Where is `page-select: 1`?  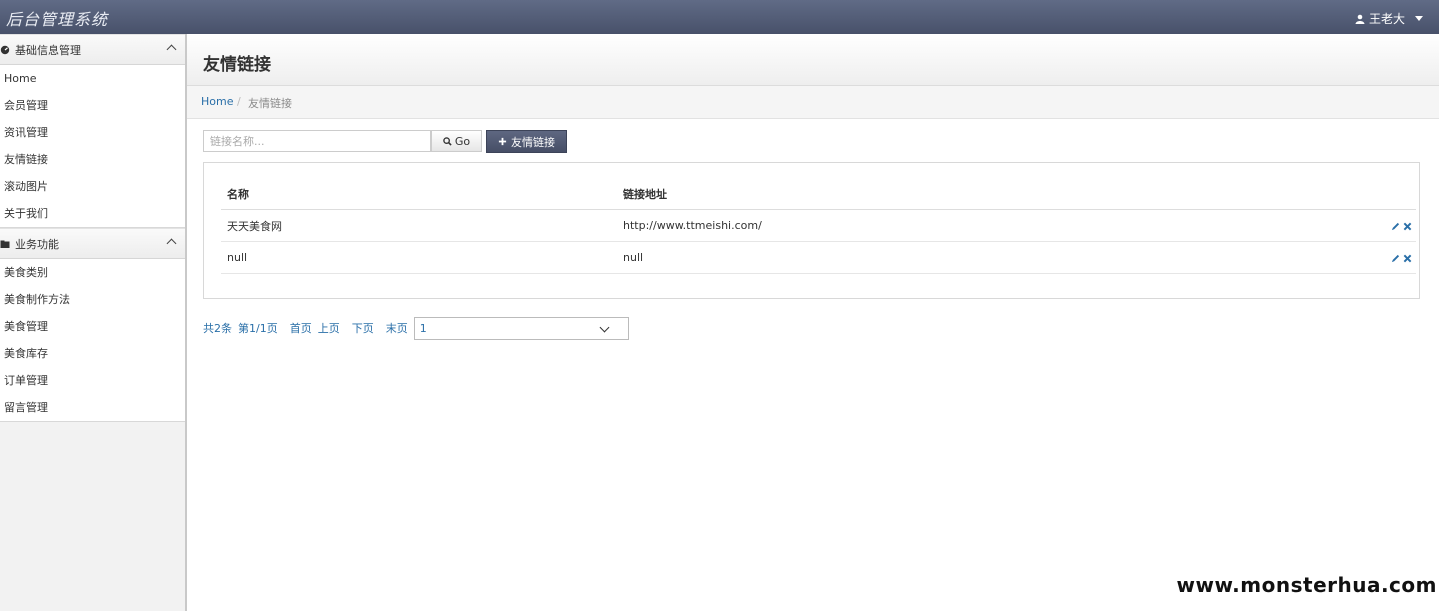
page-select: 1 is located at coordinates (521, 328).